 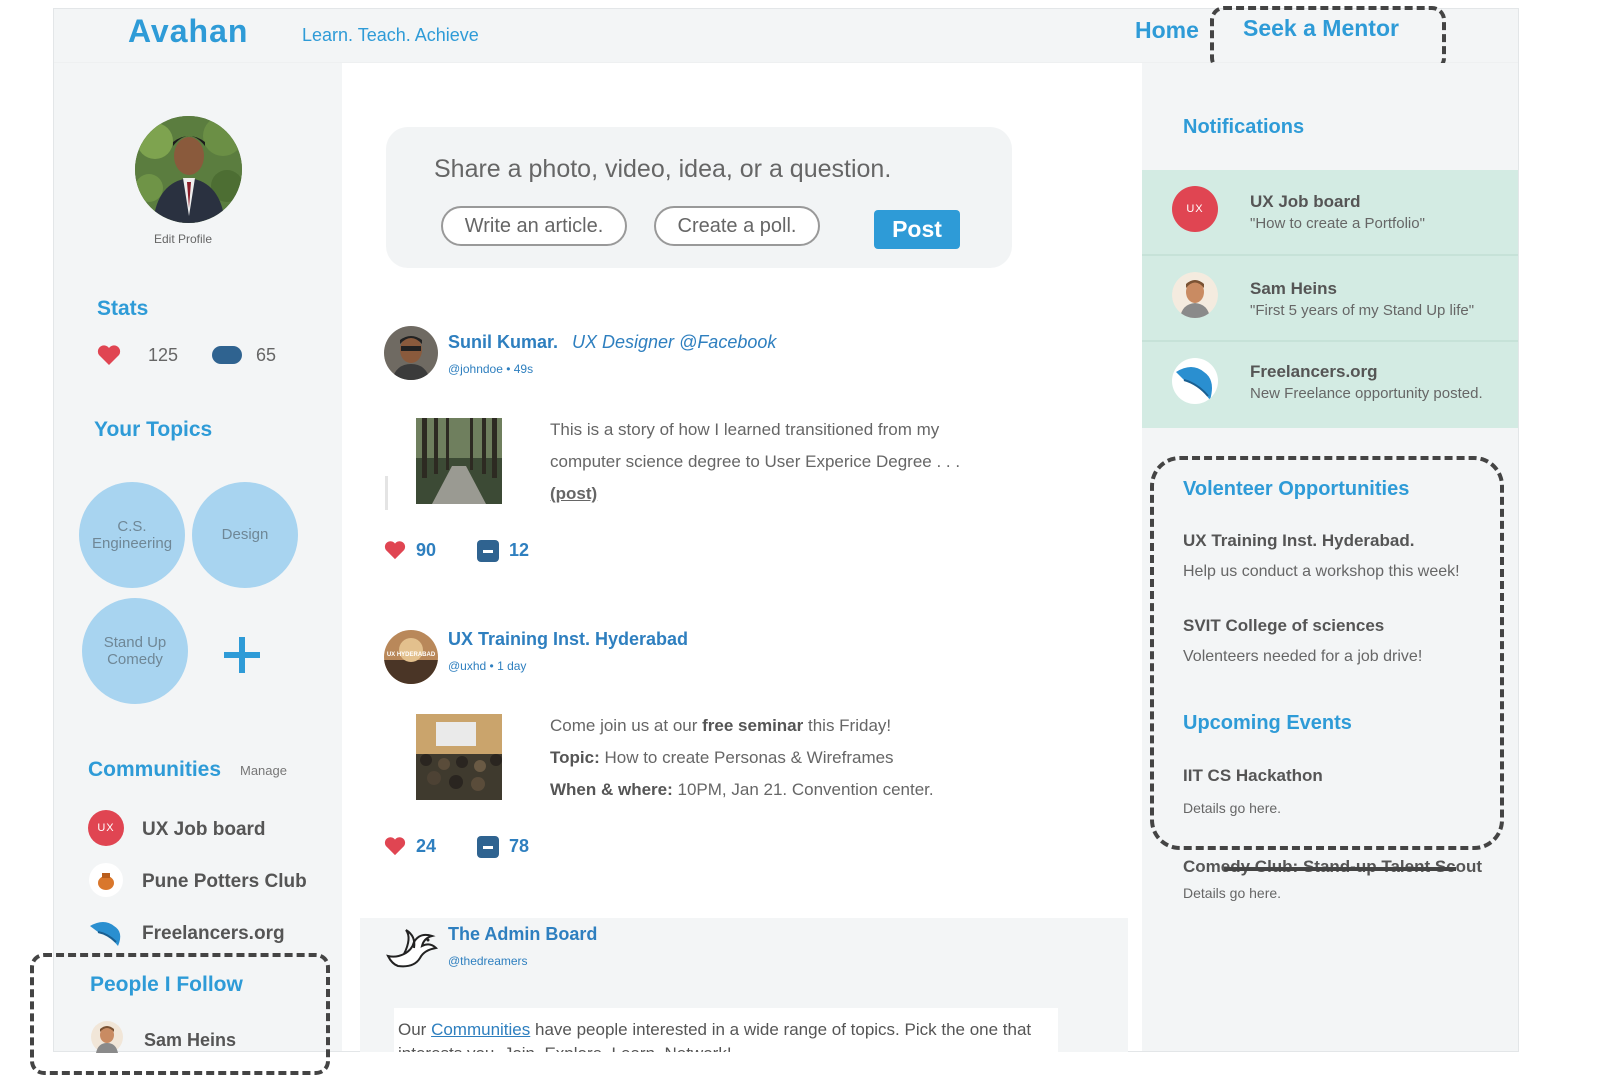 What do you see at coordinates (123, 308) in the screenshot?
I see `stats-title: Stats` at bounding box center [123, 308].